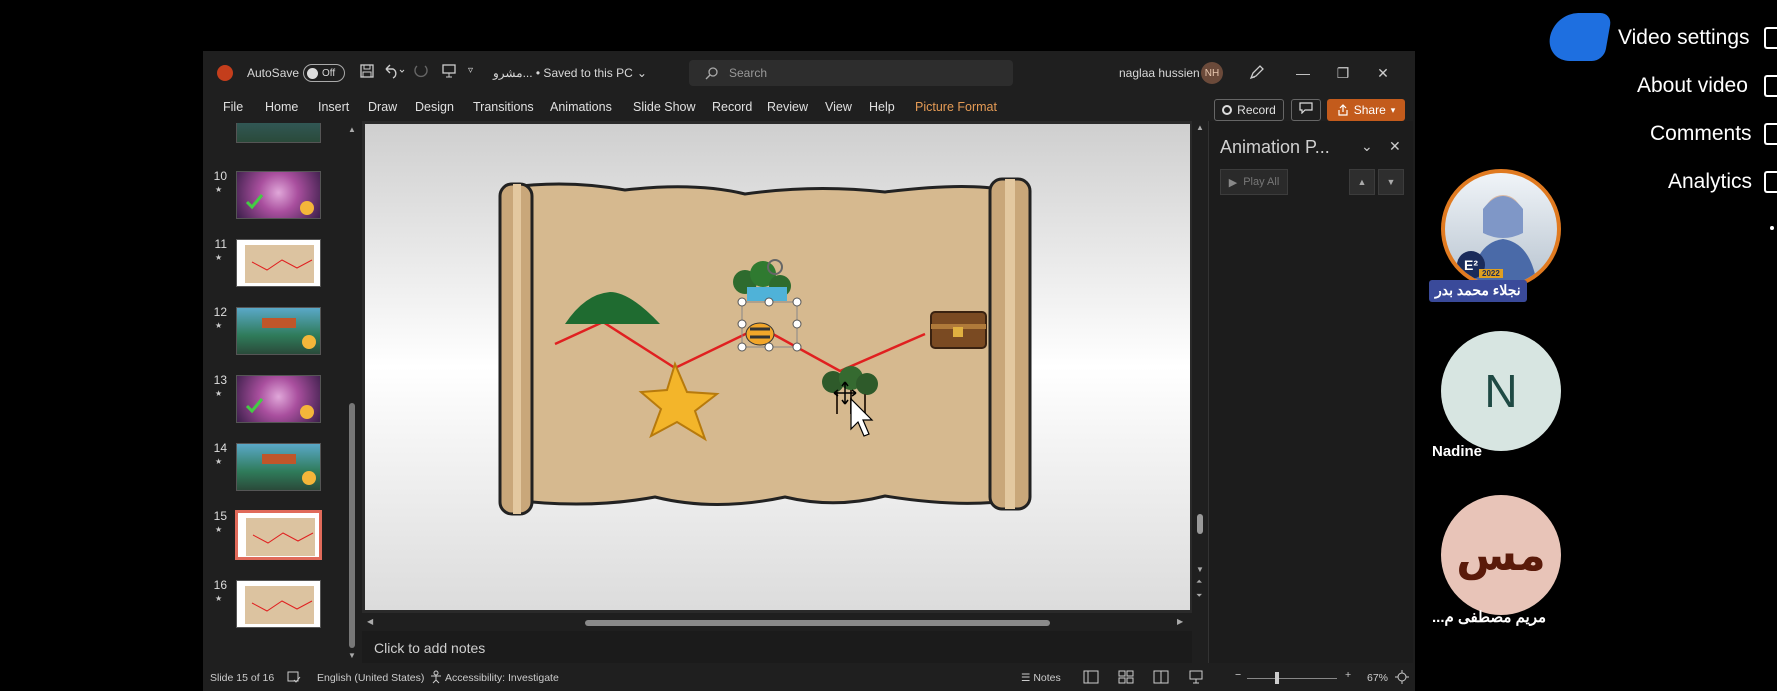 This screenshot has width=1777, height=691. Describe the element at coordinates (787, 107) in the screenshot. I see `tab-review: Review` at that location.